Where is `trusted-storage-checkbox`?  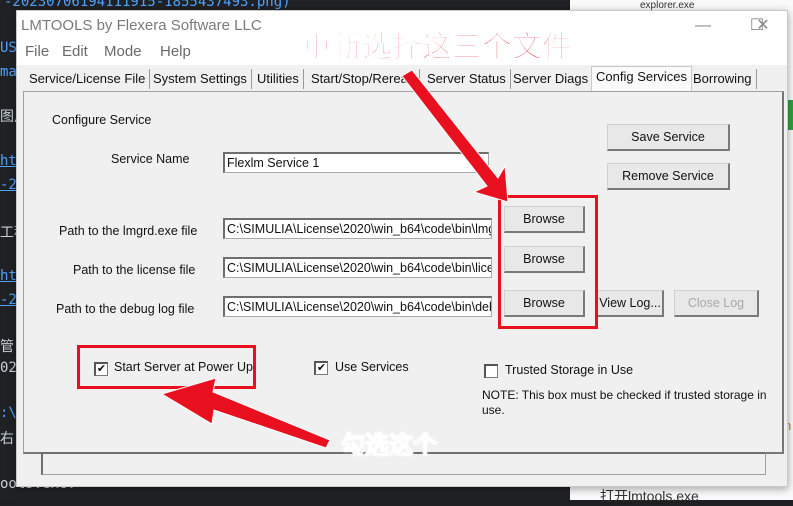
trusted-storage-checkbox is located at coordinates (491, 371).